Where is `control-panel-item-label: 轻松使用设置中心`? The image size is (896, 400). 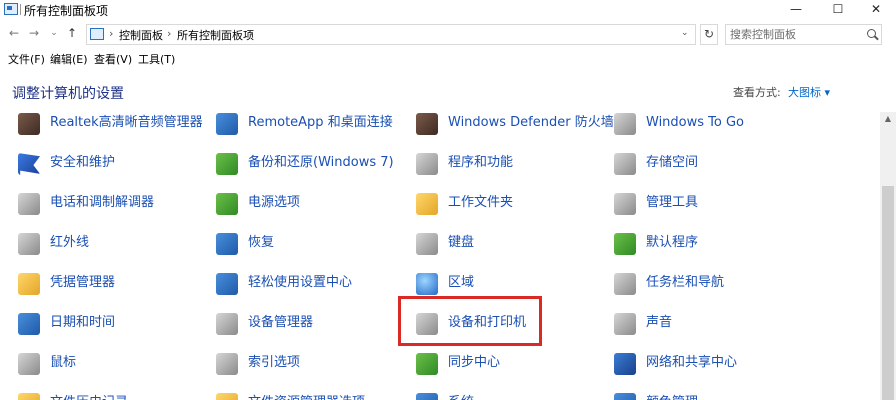 control-panel-item-label: 轻松使用设置中心 is located at coordinates (300, 282).